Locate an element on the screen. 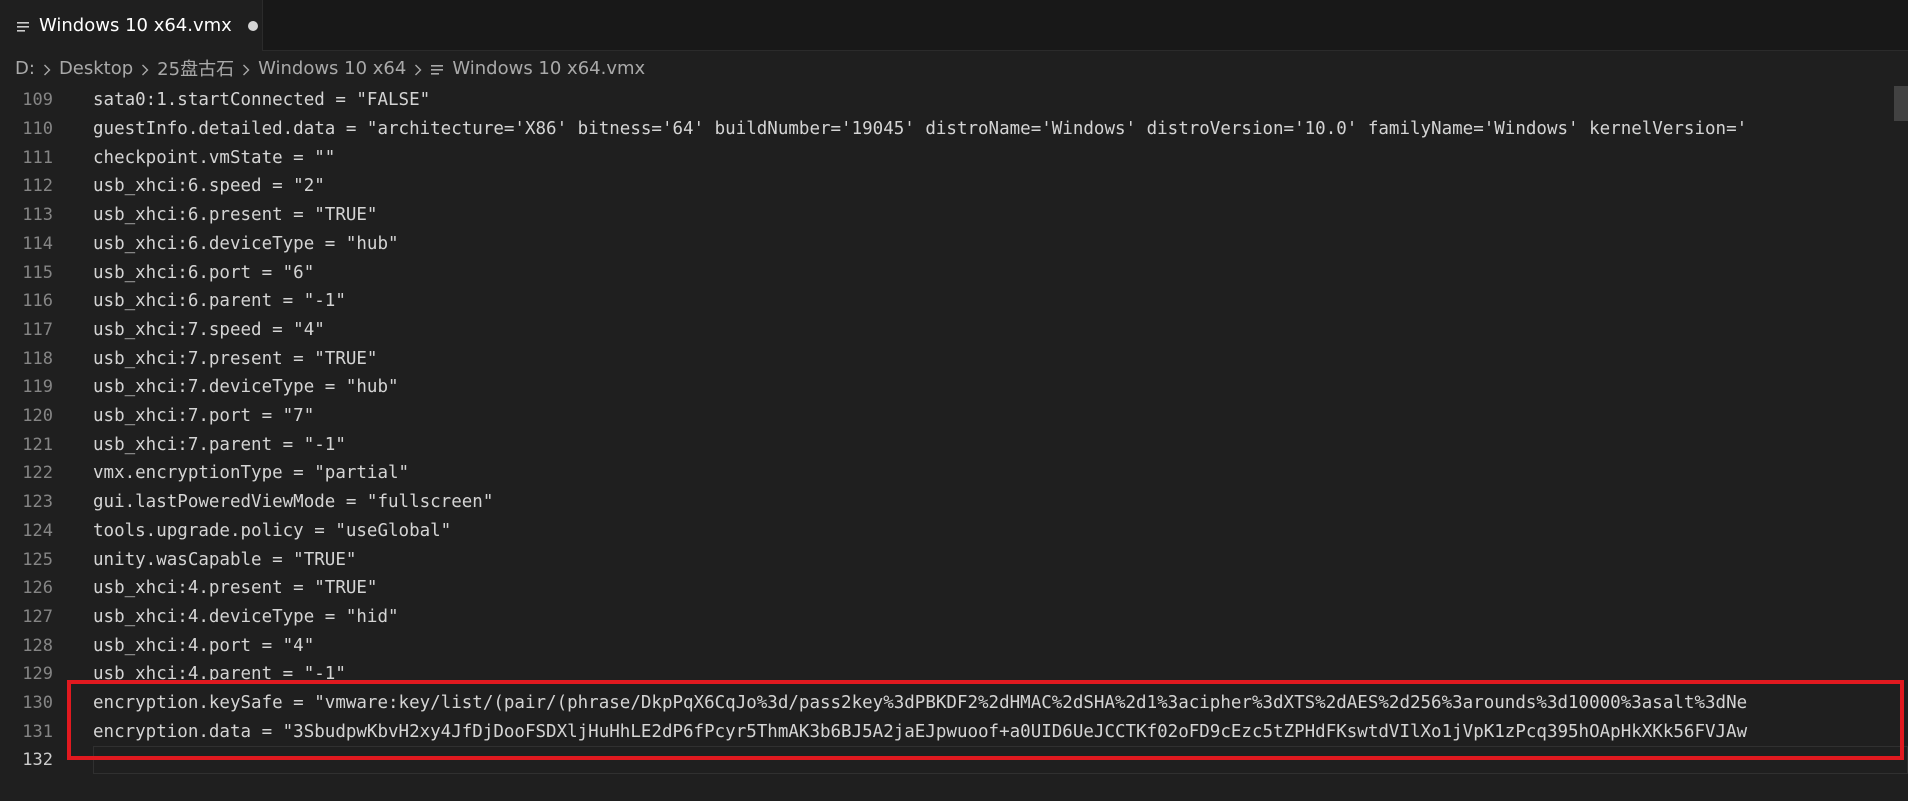 The image size is (1908, 801). editor-tab: Windows 10 x64.vmx is located at coordinates (131, 25).